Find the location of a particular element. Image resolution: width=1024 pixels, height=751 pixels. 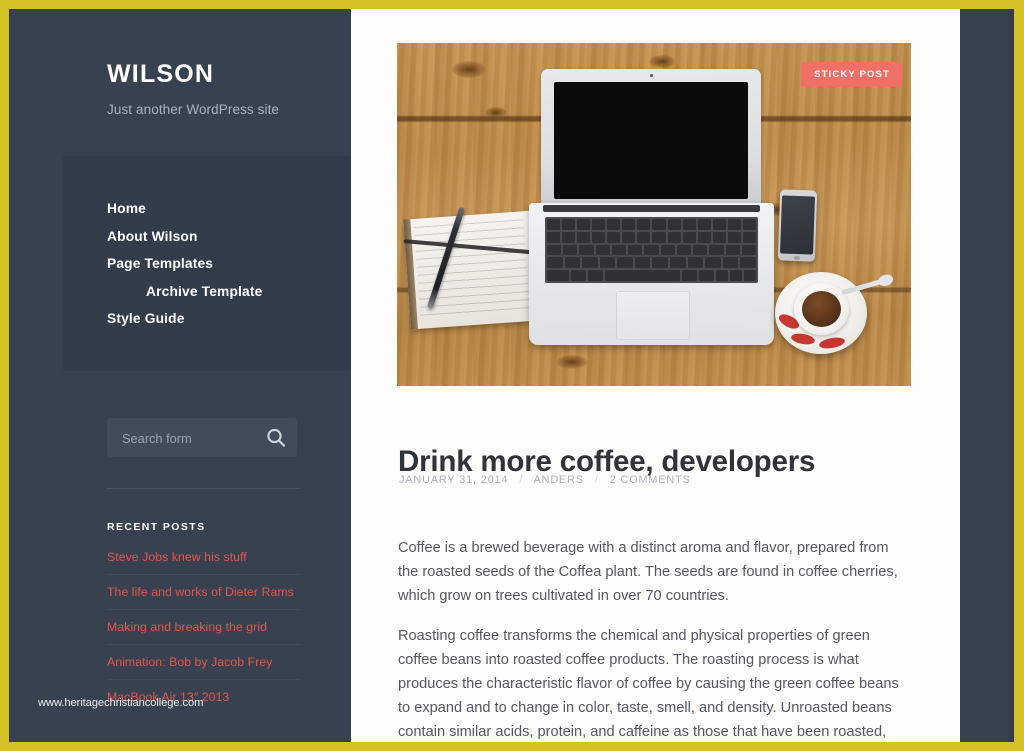

list-item: The life and works of Dieter Rams is located at coordinates (203, 591).